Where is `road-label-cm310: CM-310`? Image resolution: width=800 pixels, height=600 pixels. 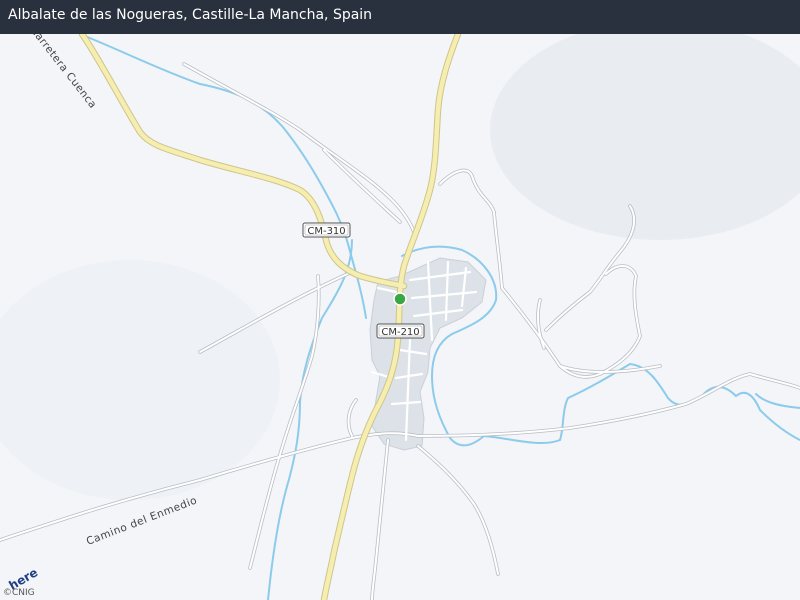
road-label-cm310: CM-310 is located at coordinates (326, 231).